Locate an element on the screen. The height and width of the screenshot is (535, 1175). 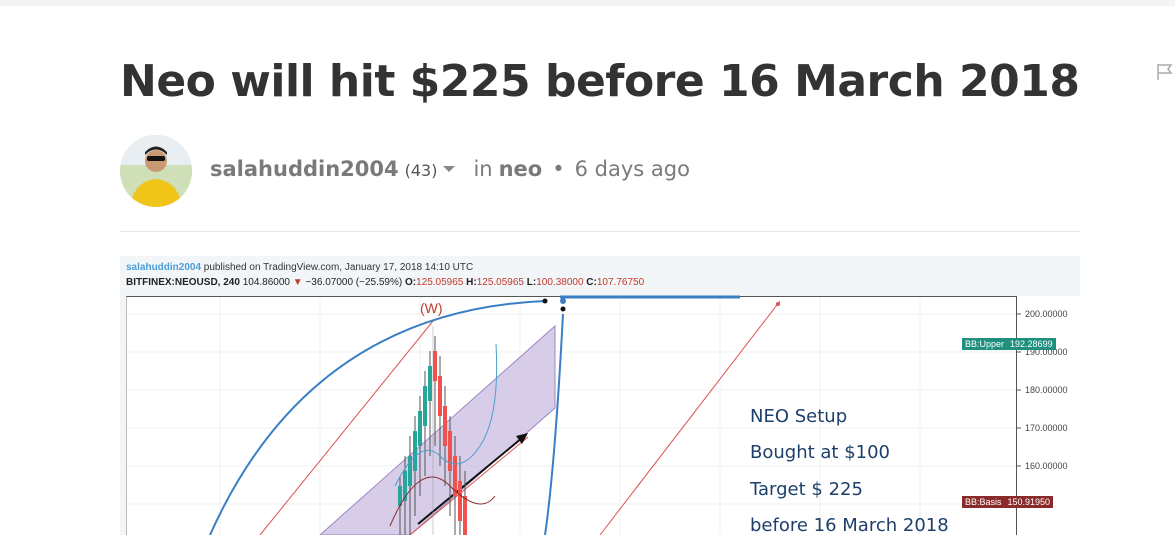
avatar is located at coordinates (156, 171).